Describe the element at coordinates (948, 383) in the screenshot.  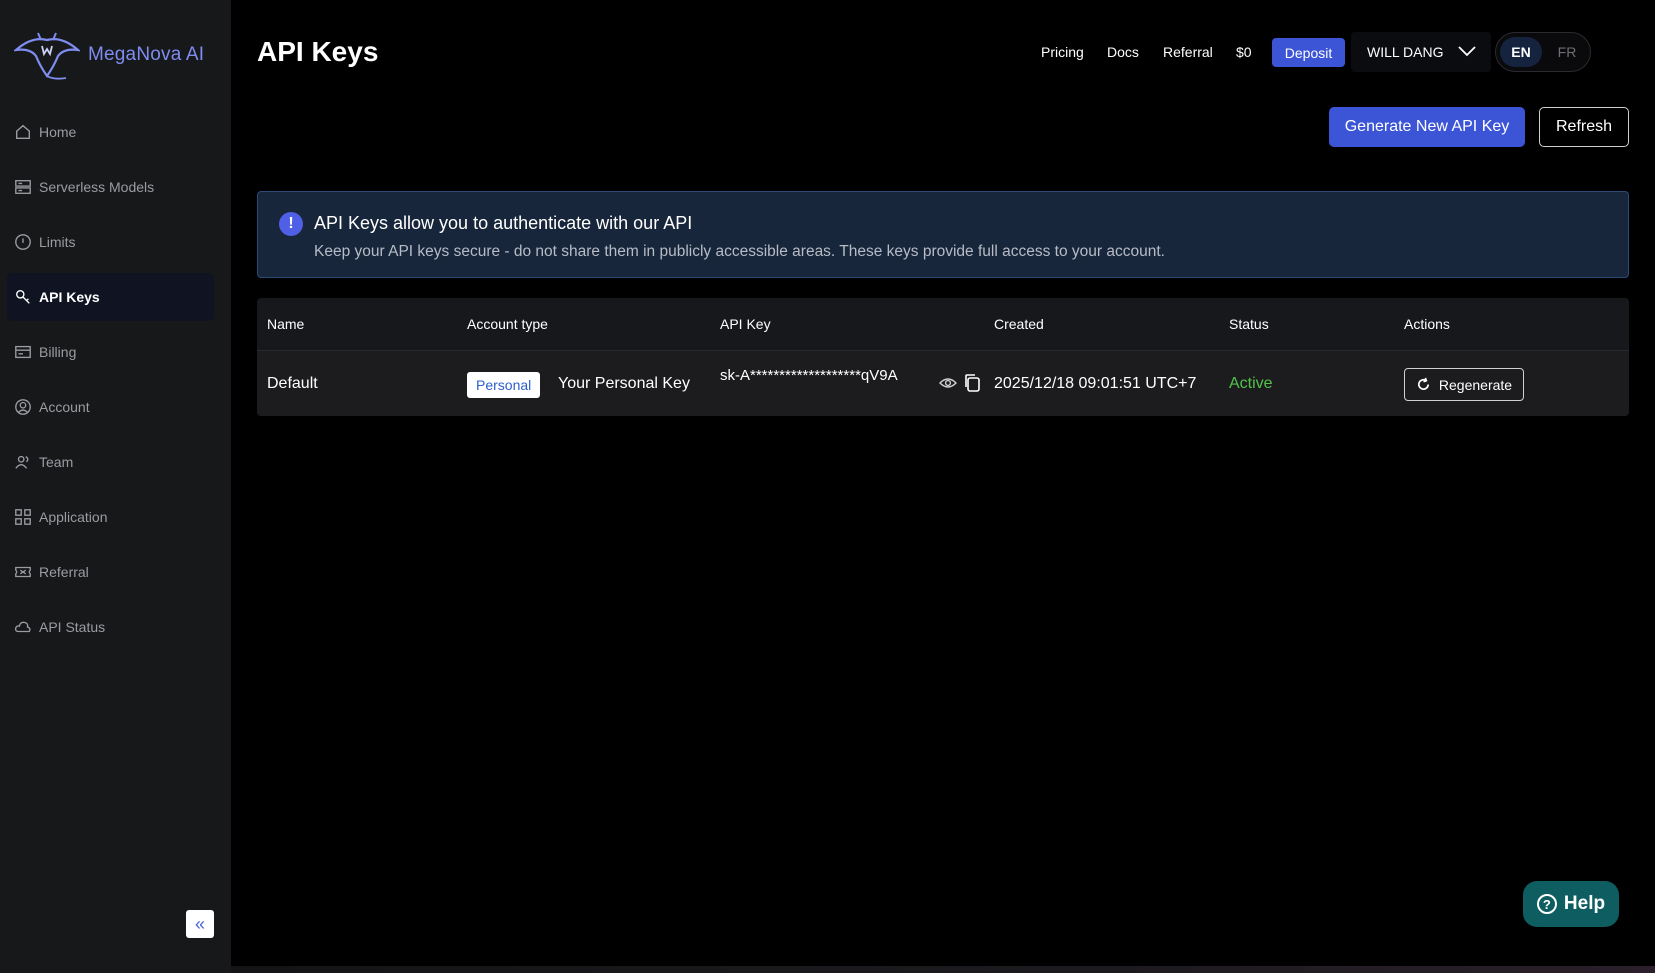
I see `eye-icon` at that location.